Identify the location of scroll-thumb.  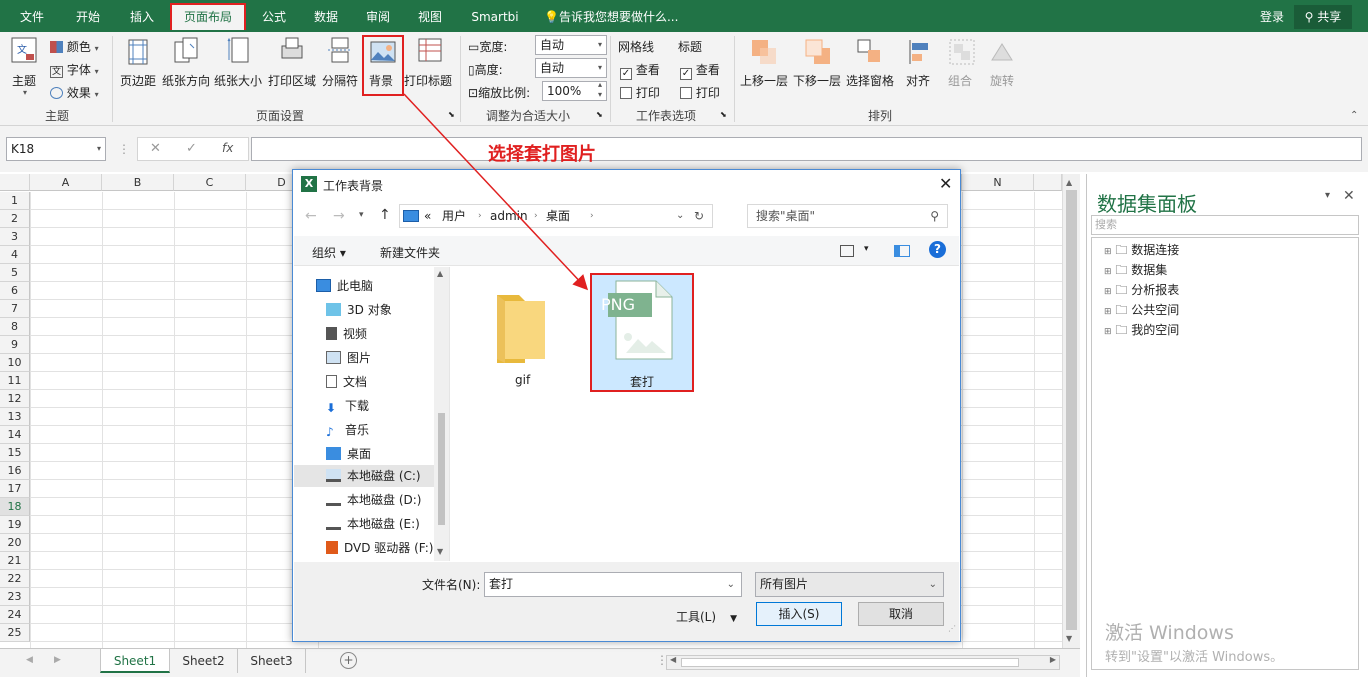
(850, 662).